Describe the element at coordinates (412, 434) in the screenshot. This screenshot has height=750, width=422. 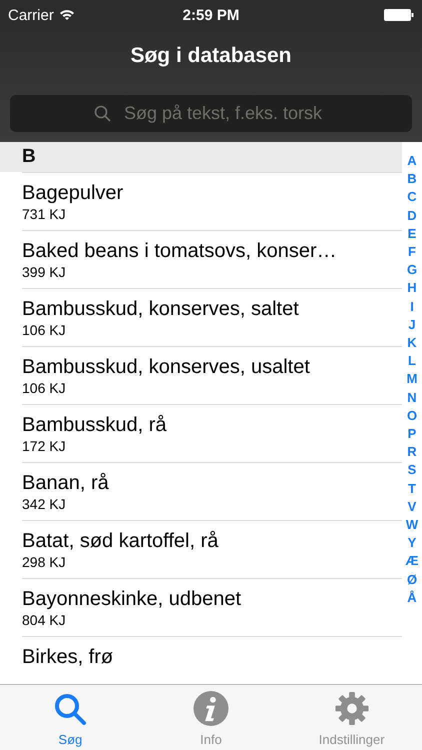
I see `index-letter: P` at that location.